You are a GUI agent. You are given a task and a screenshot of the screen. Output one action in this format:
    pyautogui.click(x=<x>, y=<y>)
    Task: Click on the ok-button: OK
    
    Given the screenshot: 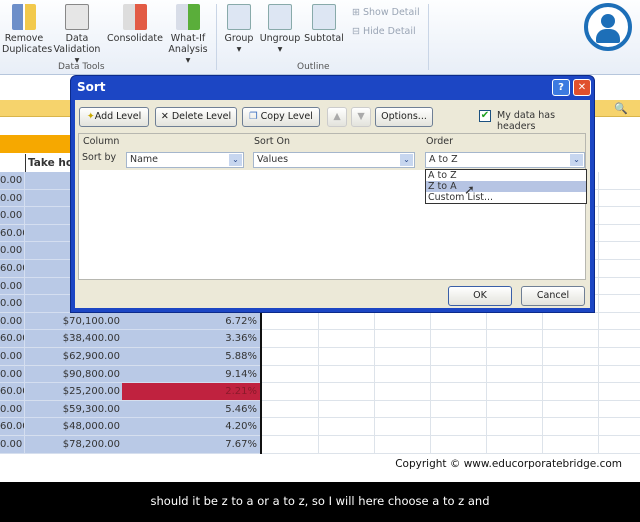 What is the action you would take?
    pyautogui.click(x=480, y=296)
    